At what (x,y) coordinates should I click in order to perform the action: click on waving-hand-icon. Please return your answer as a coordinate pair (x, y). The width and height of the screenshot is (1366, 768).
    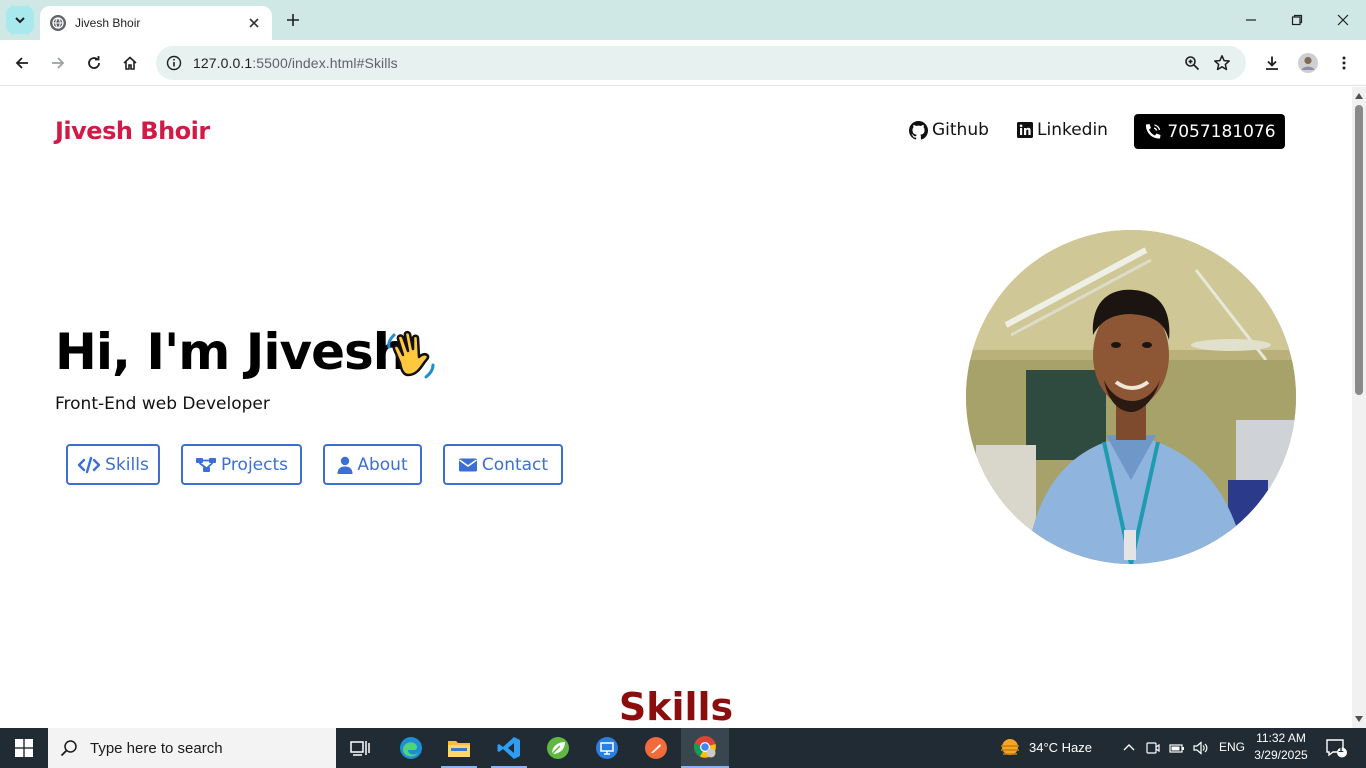
    Looking at the image, I should click on (411, 356).